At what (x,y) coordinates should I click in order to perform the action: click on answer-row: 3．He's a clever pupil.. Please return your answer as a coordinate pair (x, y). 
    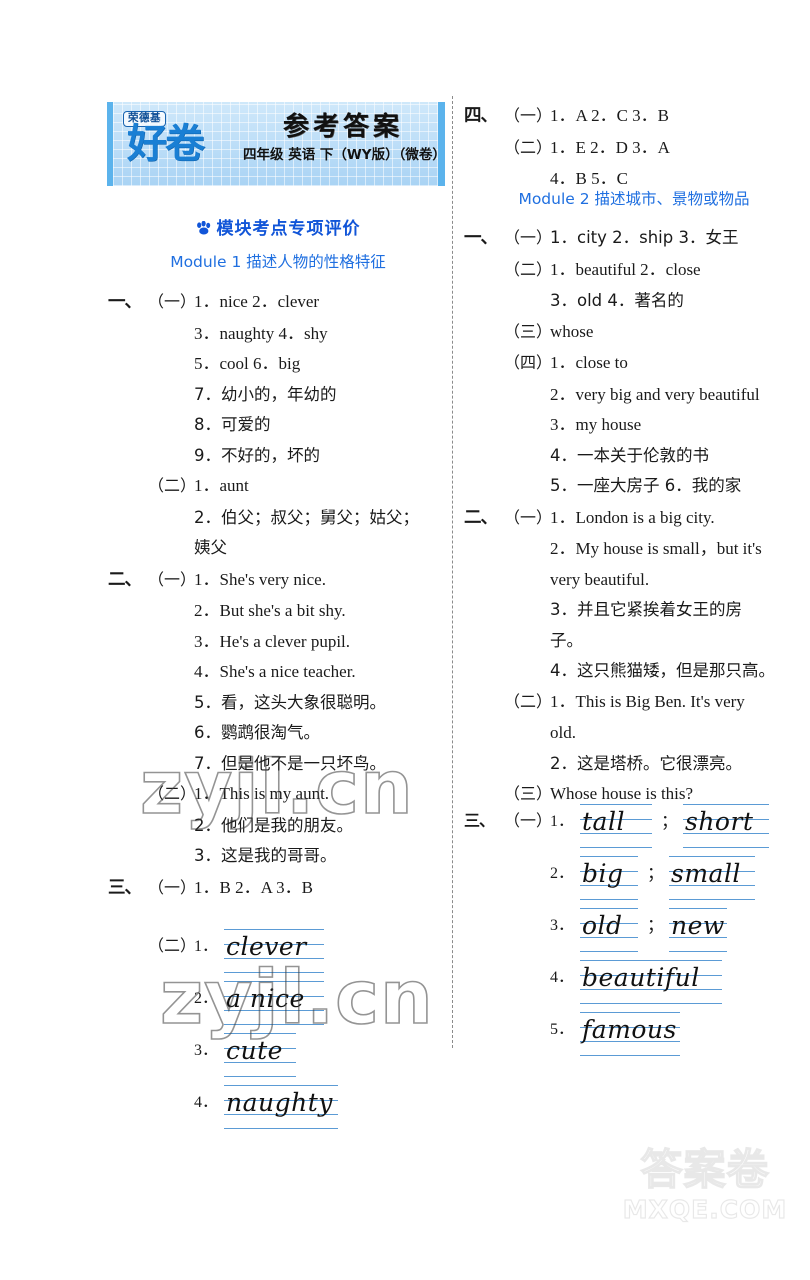
    Looking at the image, I should click on (278, 642).